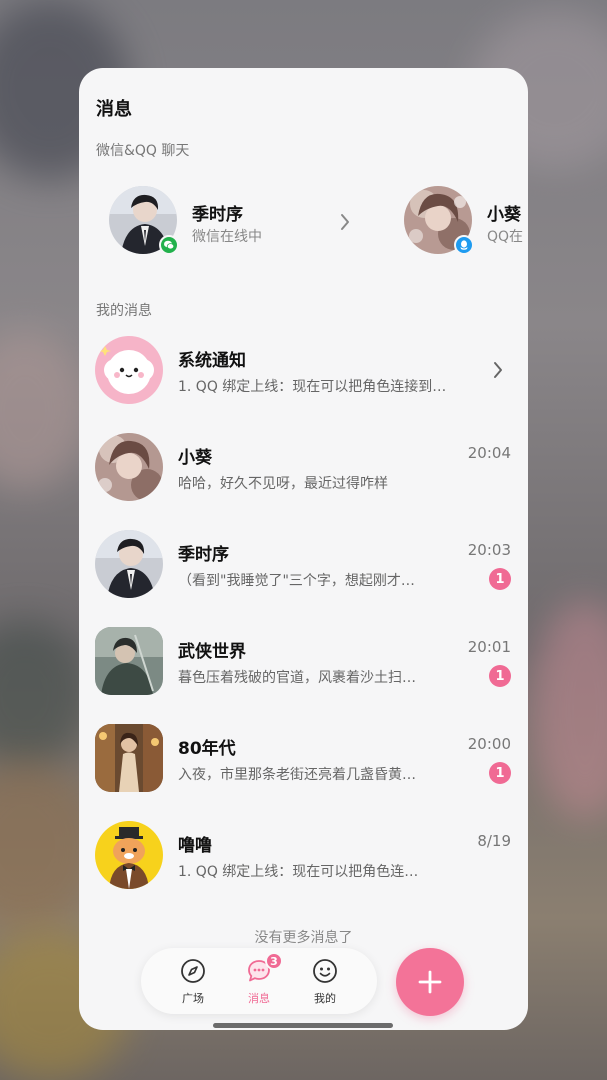  Describe the element at coordinates (489, 550) in the screenshot. I see `message-time: 20:03` at that location.